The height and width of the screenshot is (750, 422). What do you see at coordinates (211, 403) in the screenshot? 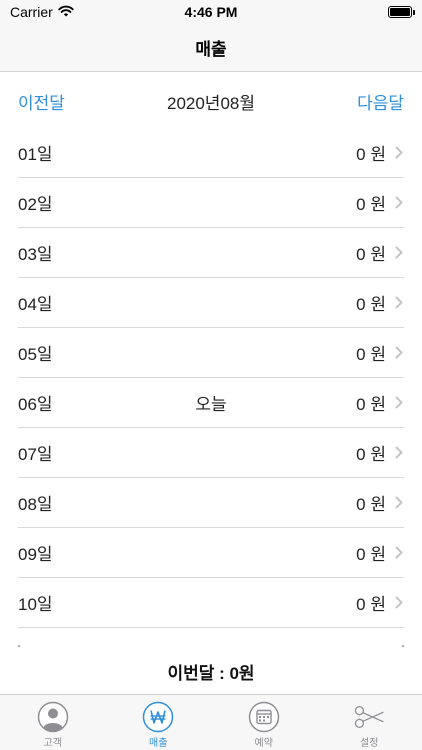
I see `day-row: 06일 오늘 0 원` at bounding box center [211, 403].